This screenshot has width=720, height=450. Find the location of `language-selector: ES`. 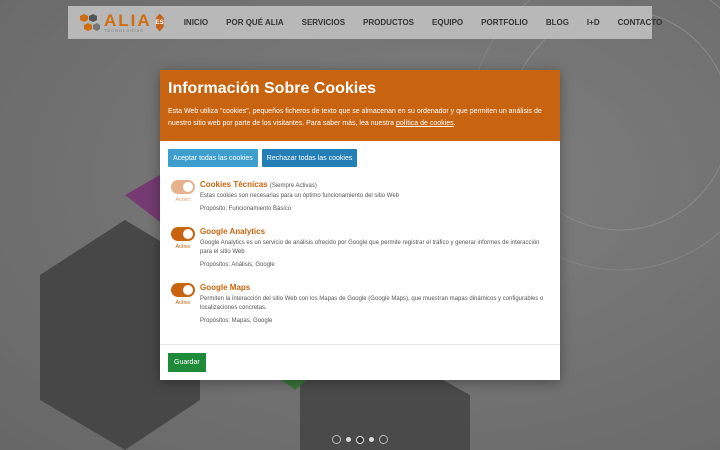

language-selector: ES is located at coordinates (159, 22).